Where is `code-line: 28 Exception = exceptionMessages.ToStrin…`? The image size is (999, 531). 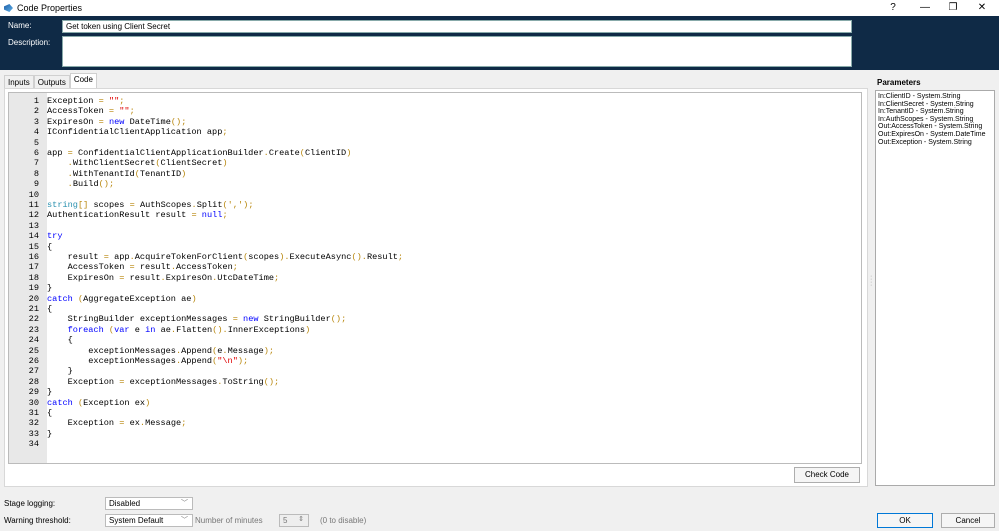
code-line: 28 Exception = exceptionMessages.ToStrin… is located at coordinates (435, 382).